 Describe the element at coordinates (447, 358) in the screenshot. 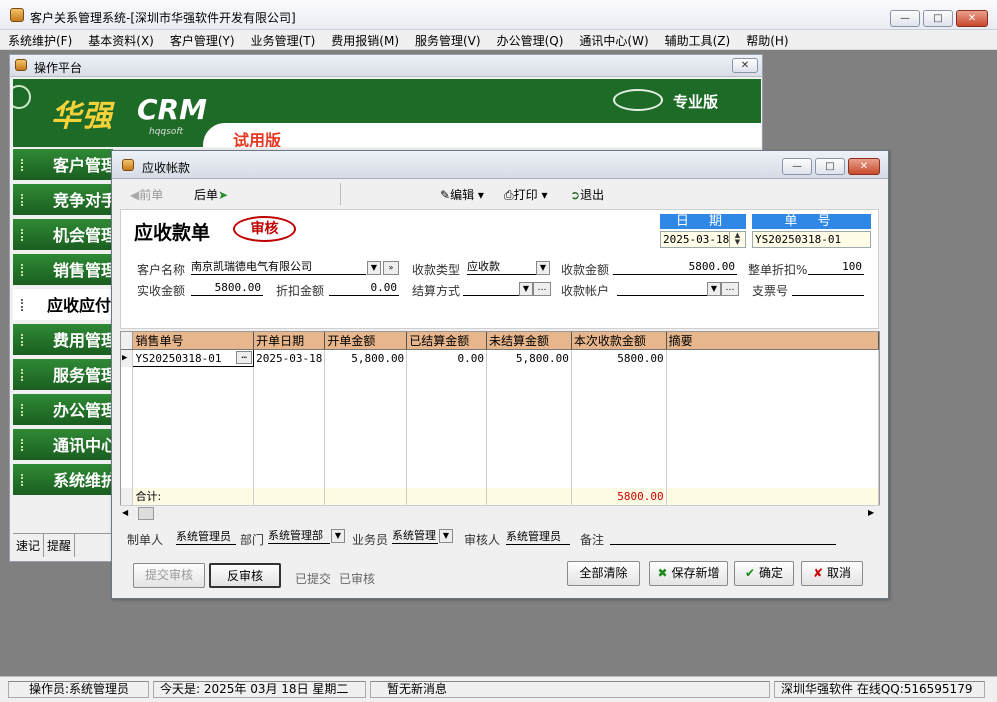

I see `table-cell: 0.00` at that location.